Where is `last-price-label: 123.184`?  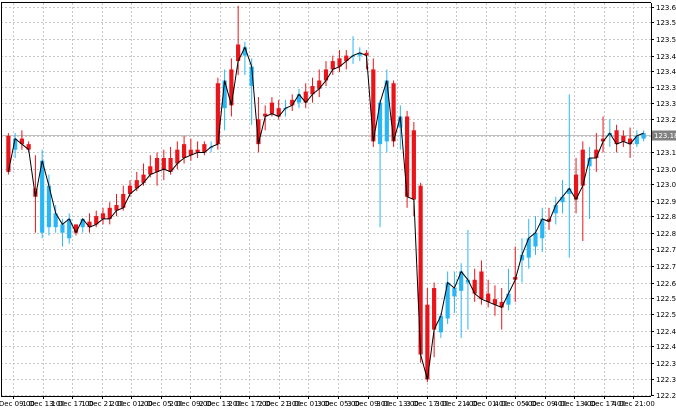 last-price-label: 123.184 is located at coordinates (665, 136).